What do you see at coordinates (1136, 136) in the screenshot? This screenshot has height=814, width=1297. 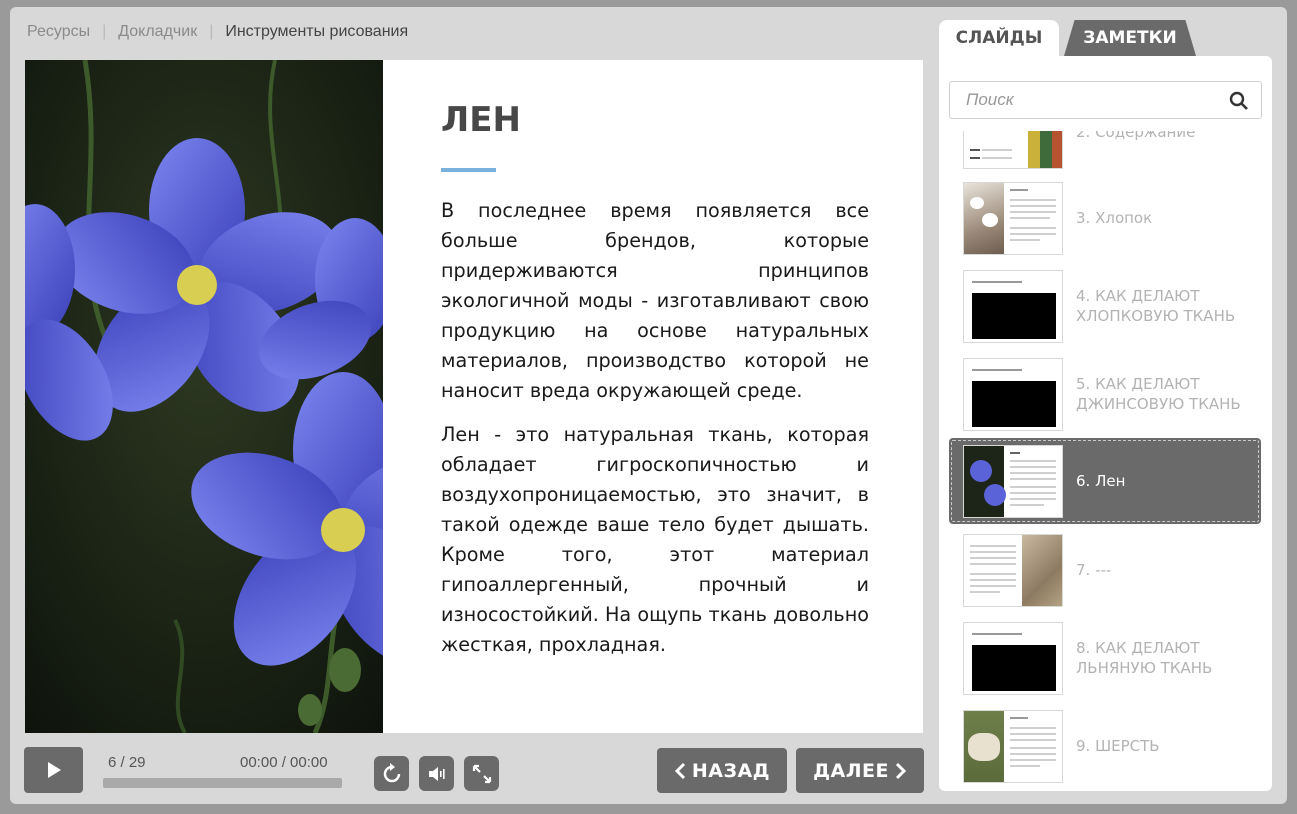 I see `slide-list-item-label: 2. Содержание` at bounding box center [1136, 136].